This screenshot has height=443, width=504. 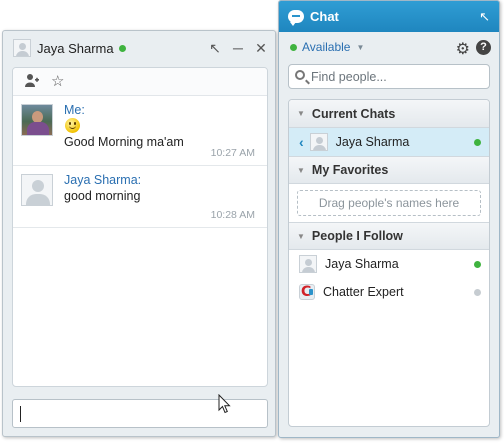 I want to click on add-person-icon, so click(x=32, y=81).